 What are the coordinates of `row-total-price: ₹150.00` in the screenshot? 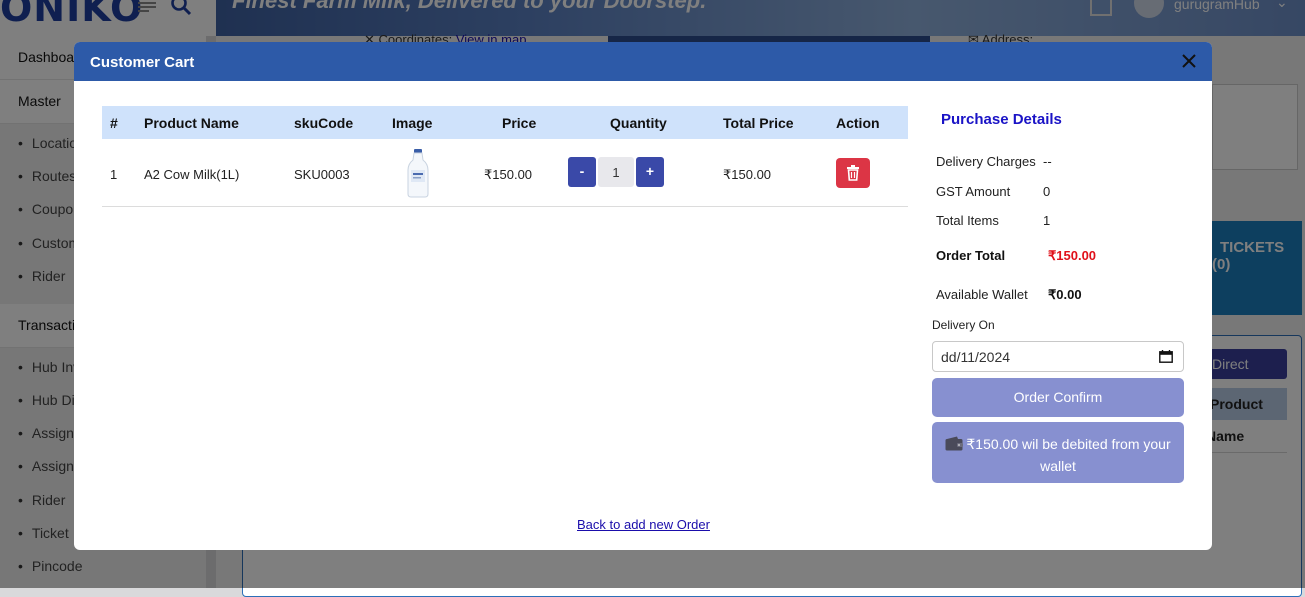 It's located at (747, 174).